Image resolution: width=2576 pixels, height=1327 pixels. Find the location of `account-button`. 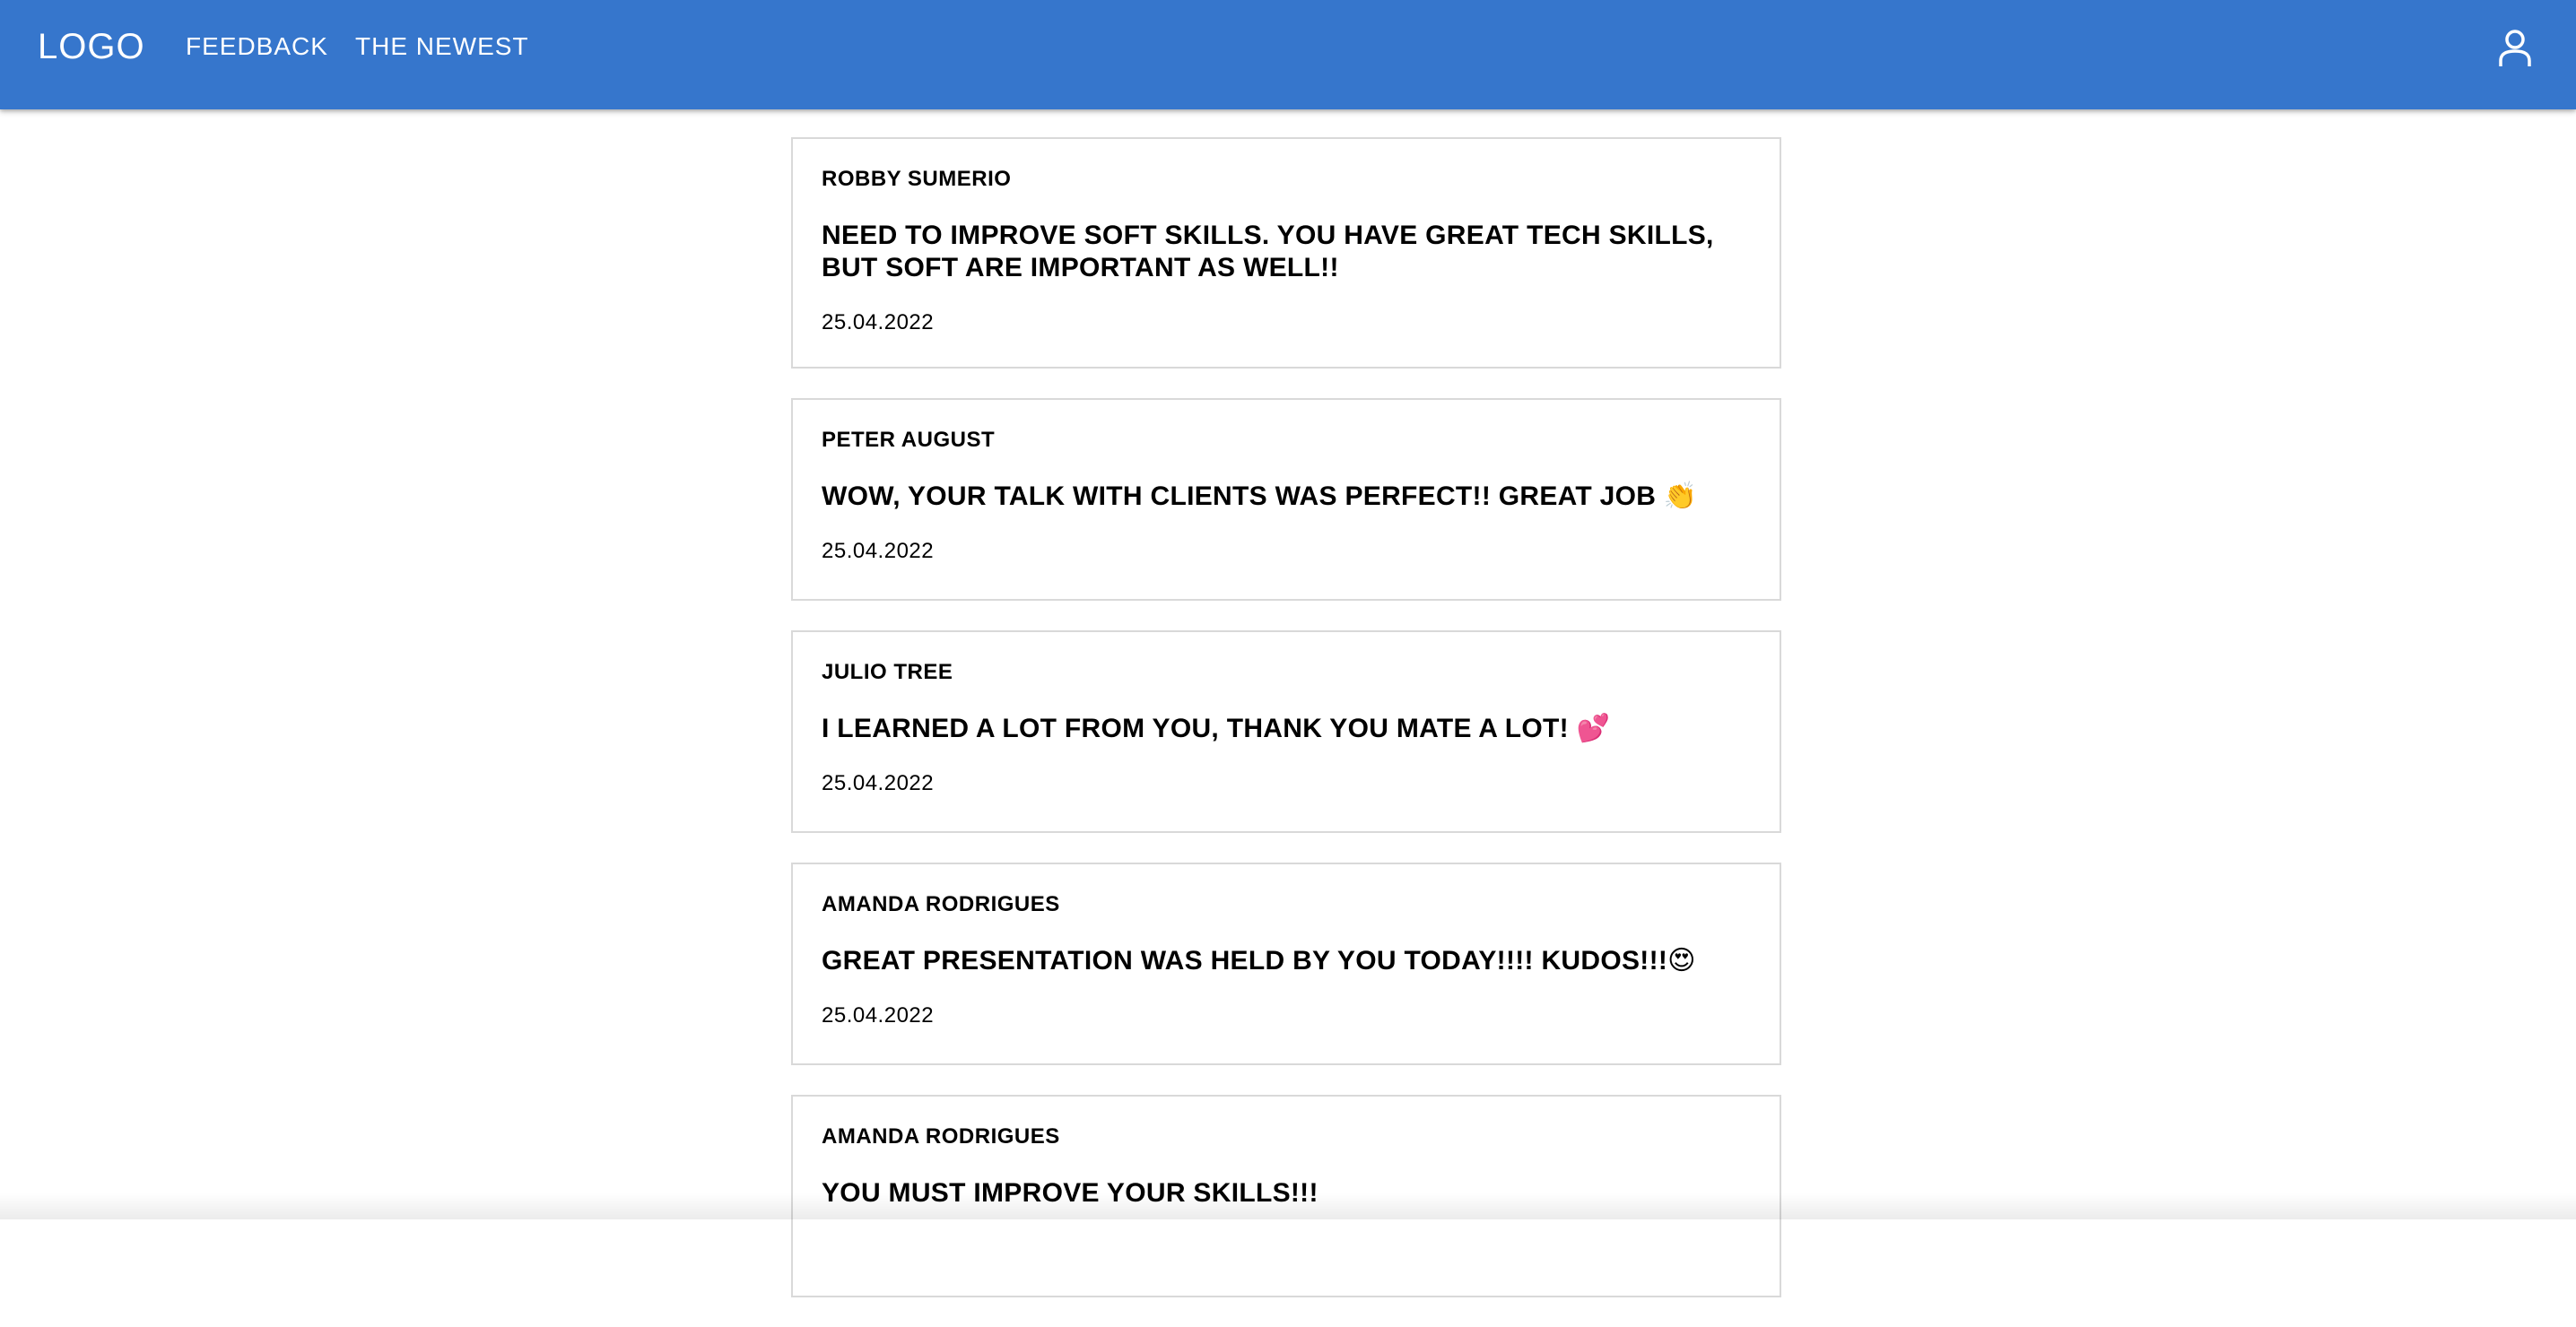

account-button is located at coordinates (2515, 49).